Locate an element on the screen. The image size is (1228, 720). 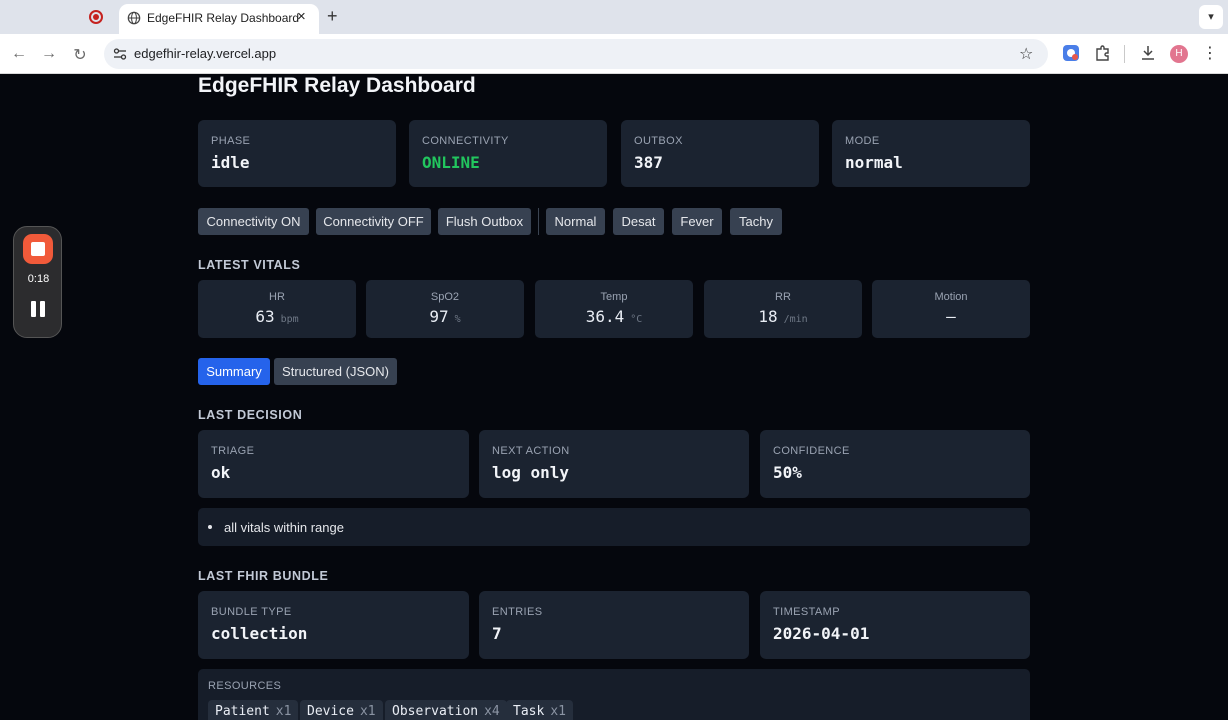
recording-time: 0:18 is located at coordinates (38, 279).